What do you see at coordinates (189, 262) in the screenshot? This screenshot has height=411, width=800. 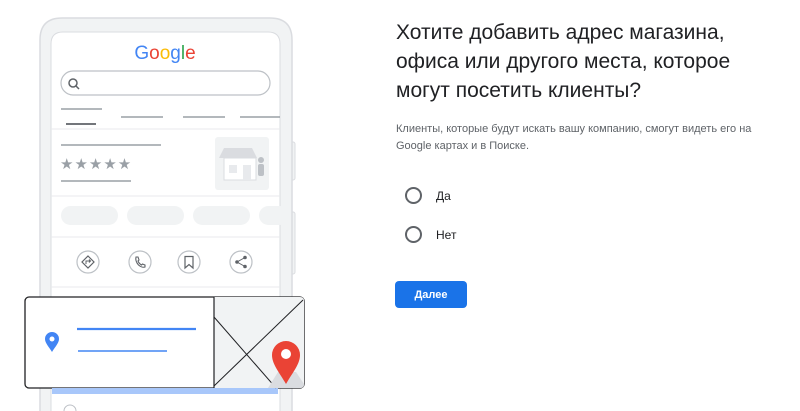 I see `bookmark-icon` at bounding box center [189, 262].